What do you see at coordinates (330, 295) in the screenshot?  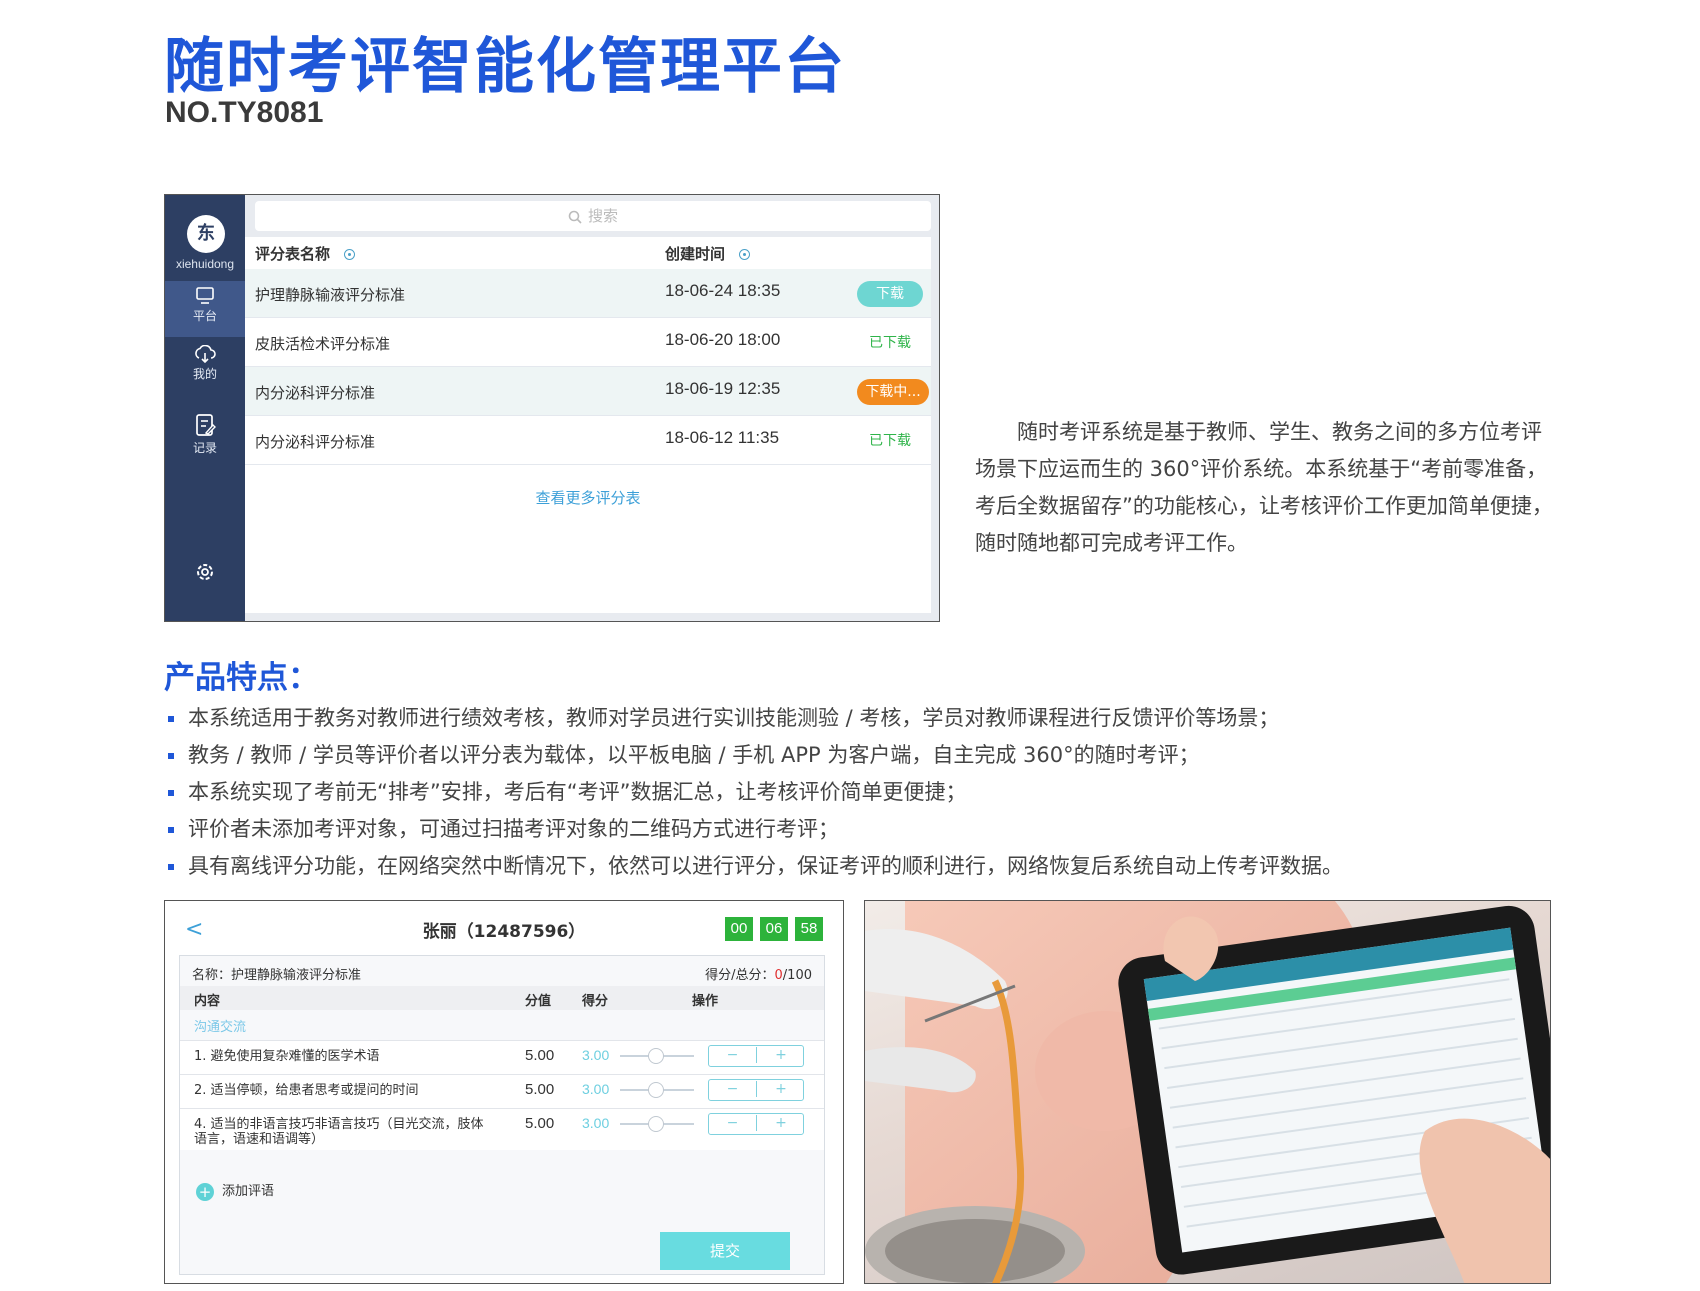 I see `scoresheet-name: 护理静脉输液评分标准` at bounding box center [330, 295].